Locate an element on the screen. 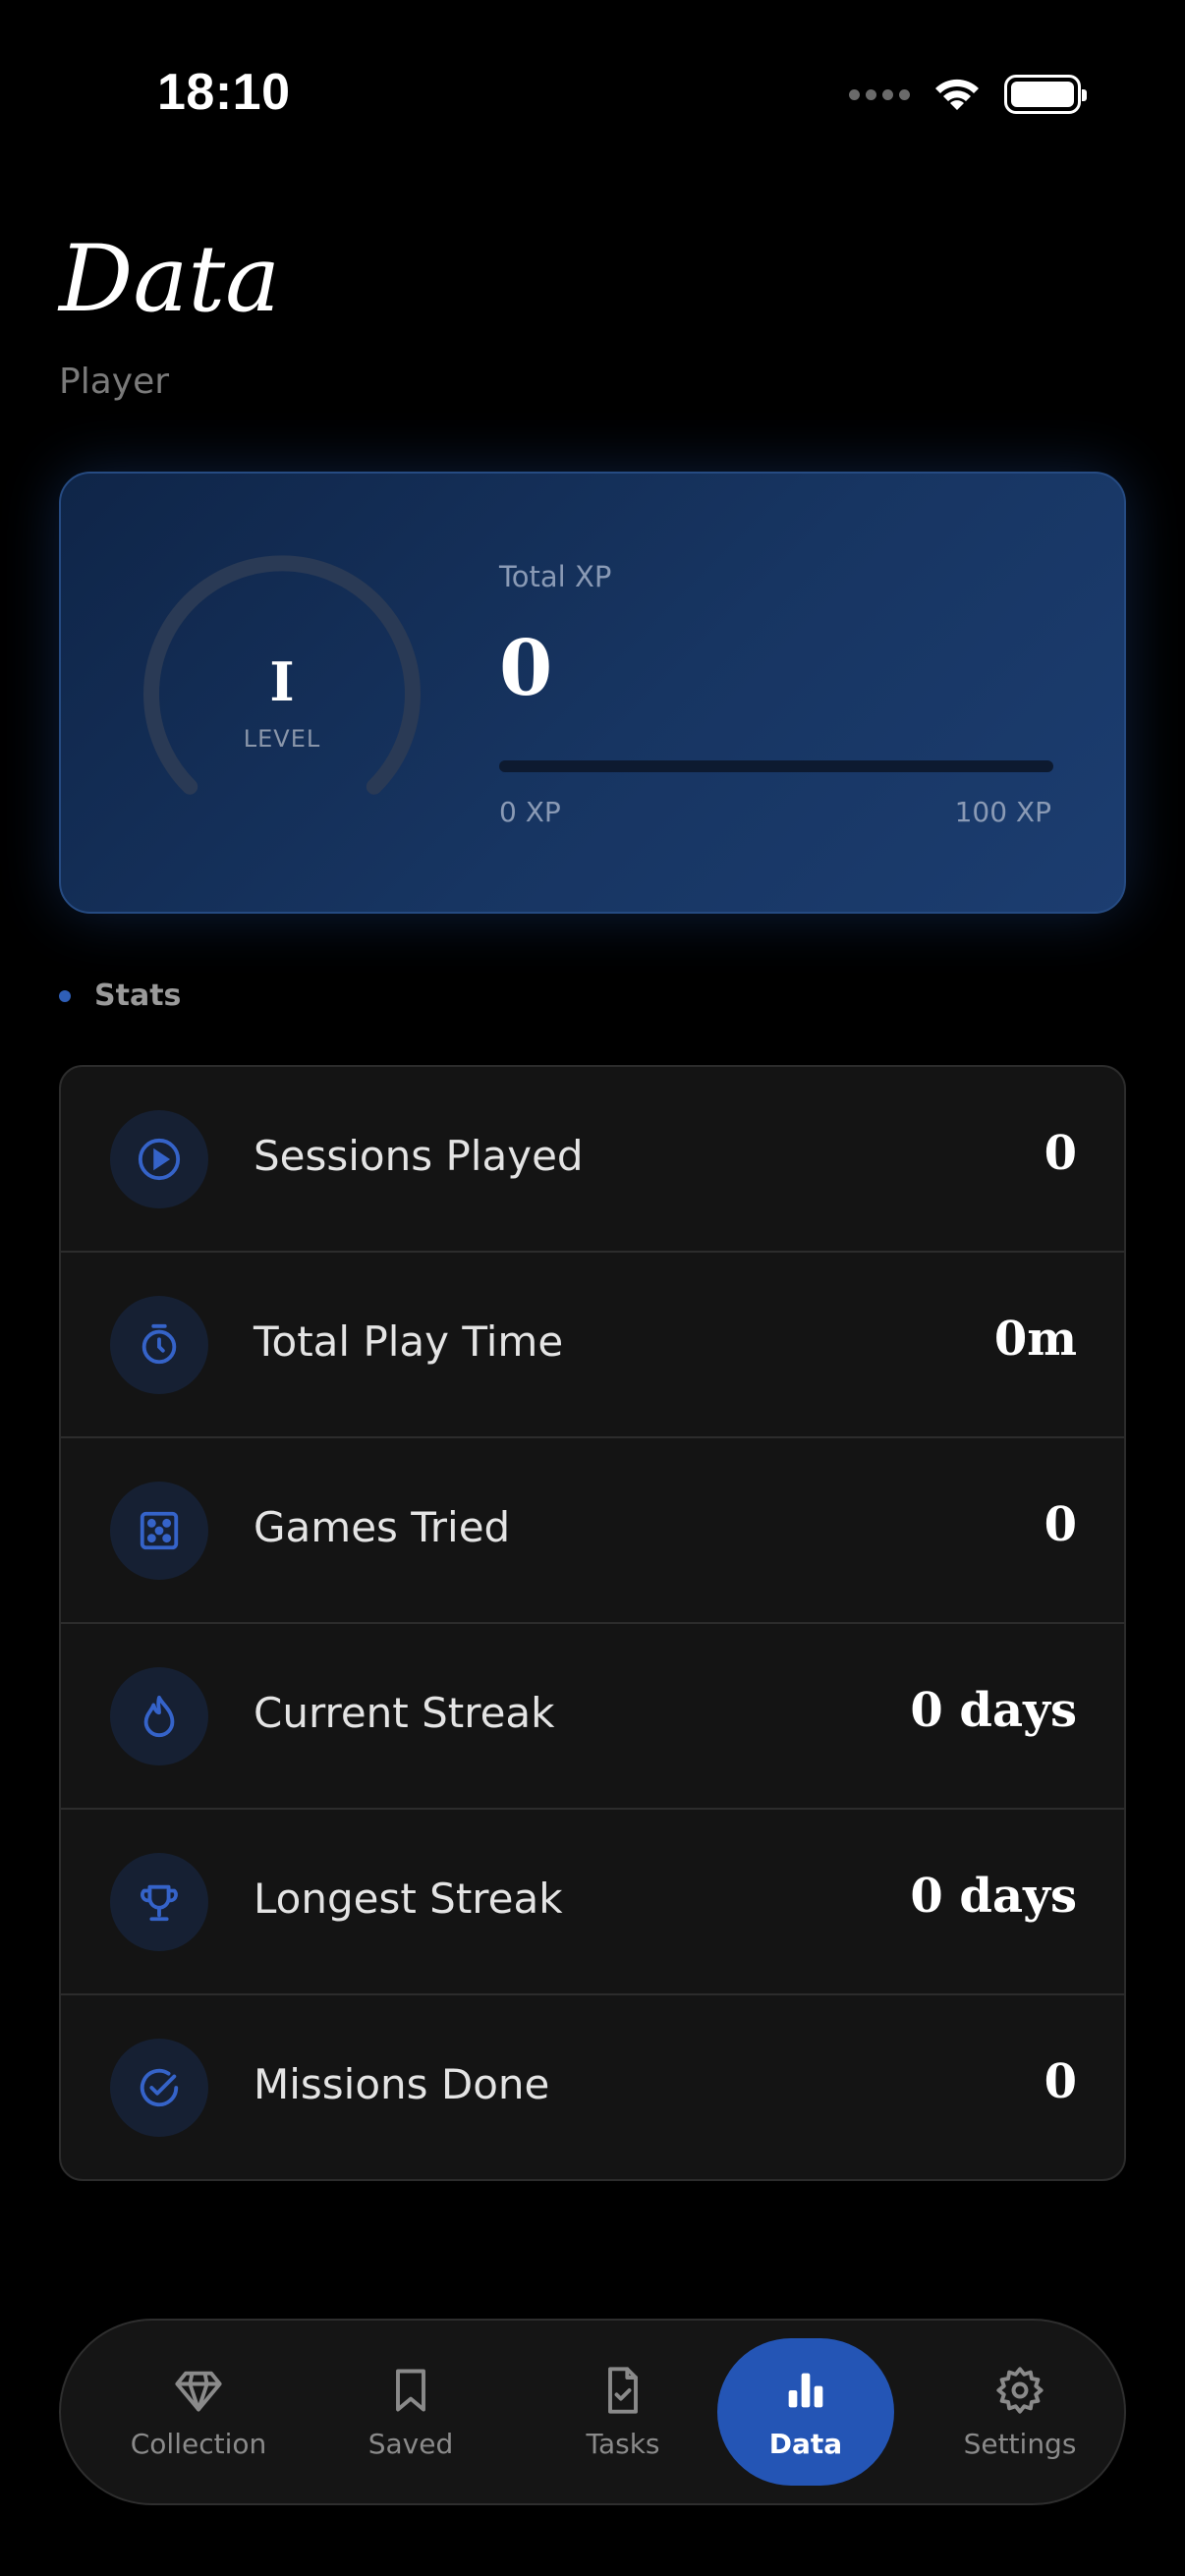  gem-icon is located at coordinates (199, 2391).